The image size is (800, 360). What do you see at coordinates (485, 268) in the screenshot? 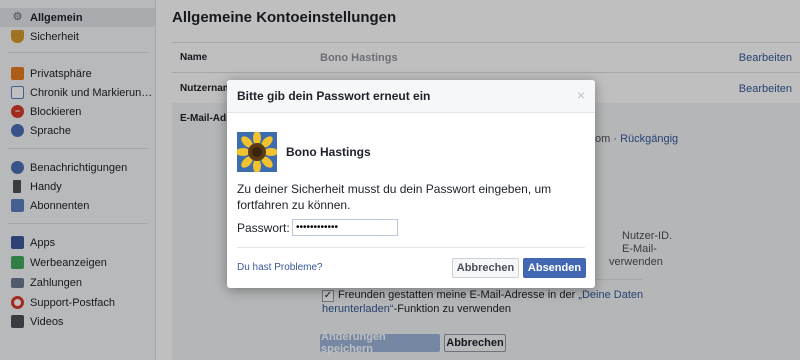
I see `cancel-button: Abbrechen` at bounding box center [485, 268].